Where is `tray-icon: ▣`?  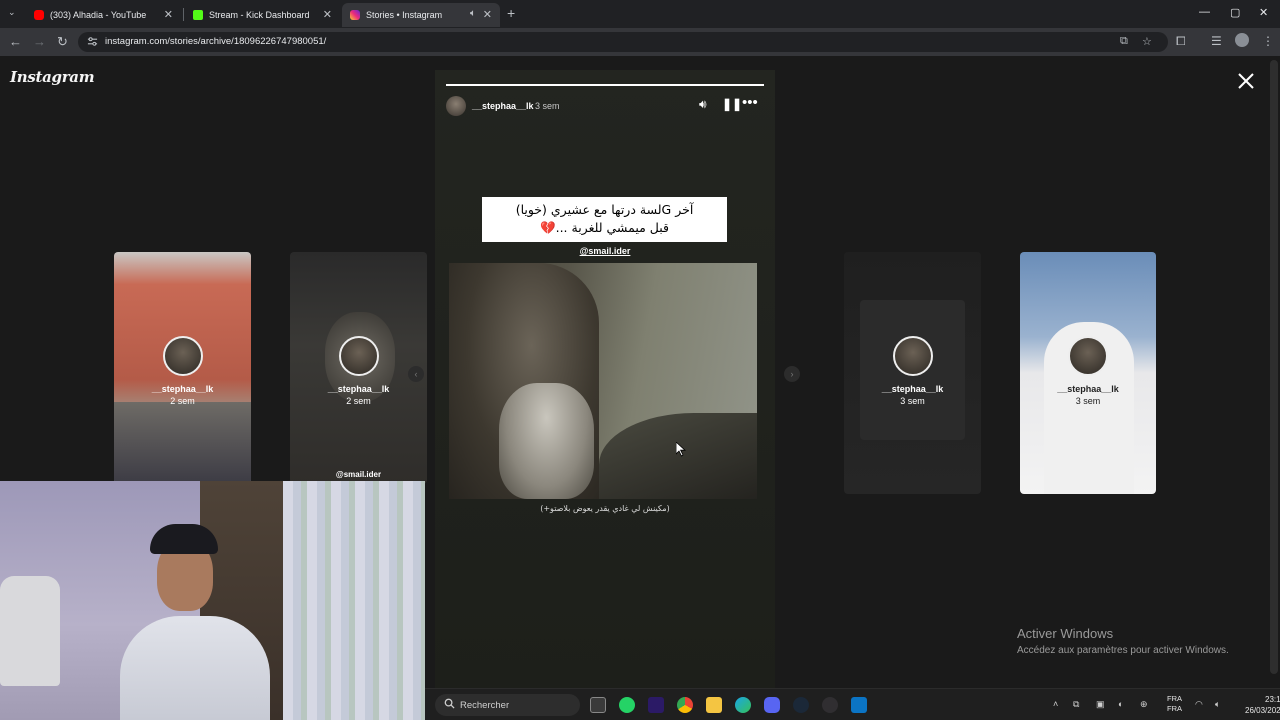 tray-icon: ▣ is located at coordinates (1100, 704).